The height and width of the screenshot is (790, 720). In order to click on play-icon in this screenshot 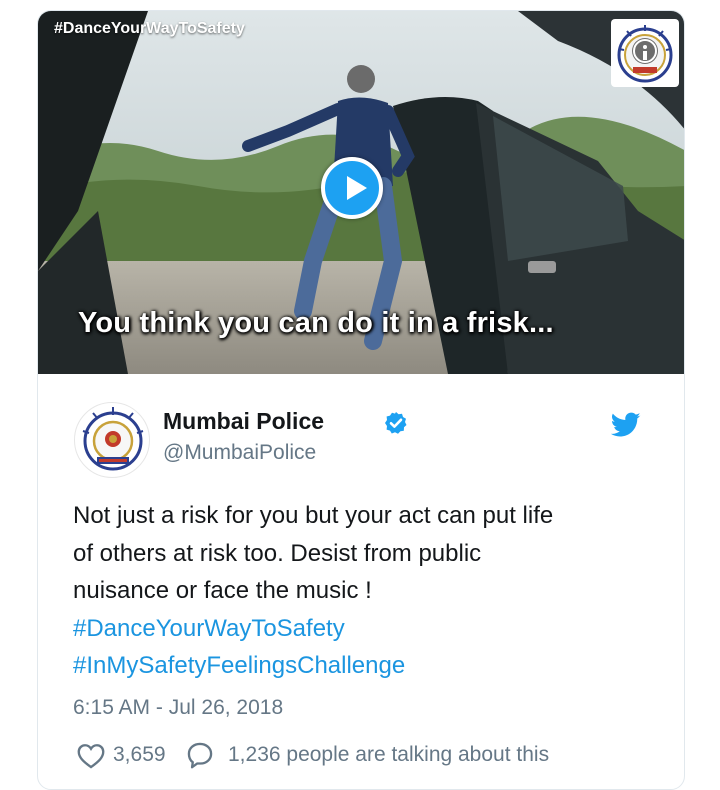, I will do `click(357, 188)`.